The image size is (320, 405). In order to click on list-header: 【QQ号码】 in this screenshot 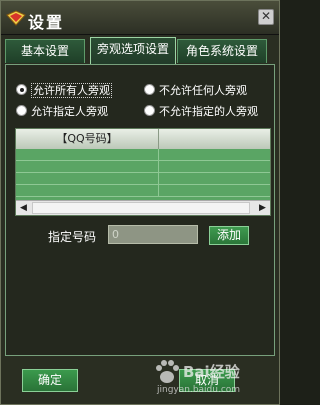, I will do `click(143, 139)`.